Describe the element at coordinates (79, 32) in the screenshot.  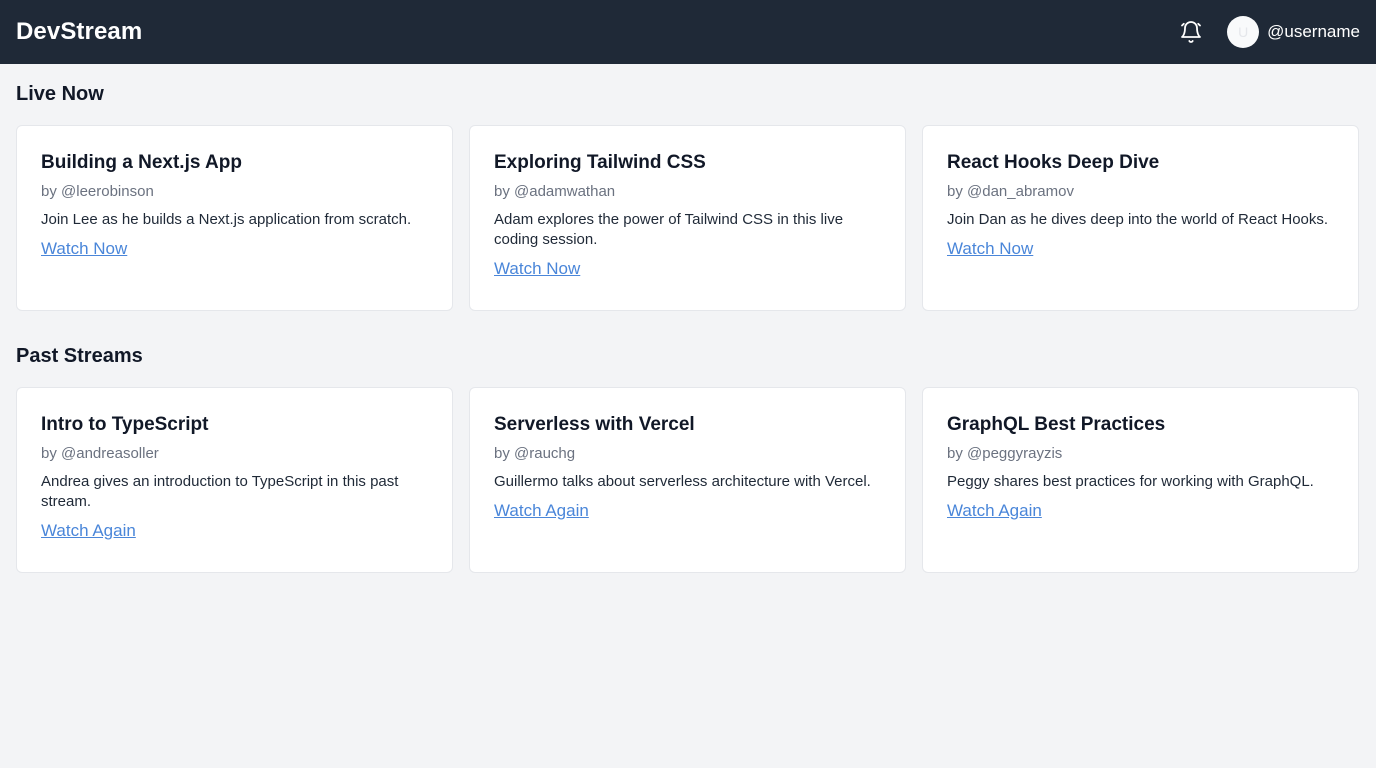
I see `app-logo: DevStream` at that location.